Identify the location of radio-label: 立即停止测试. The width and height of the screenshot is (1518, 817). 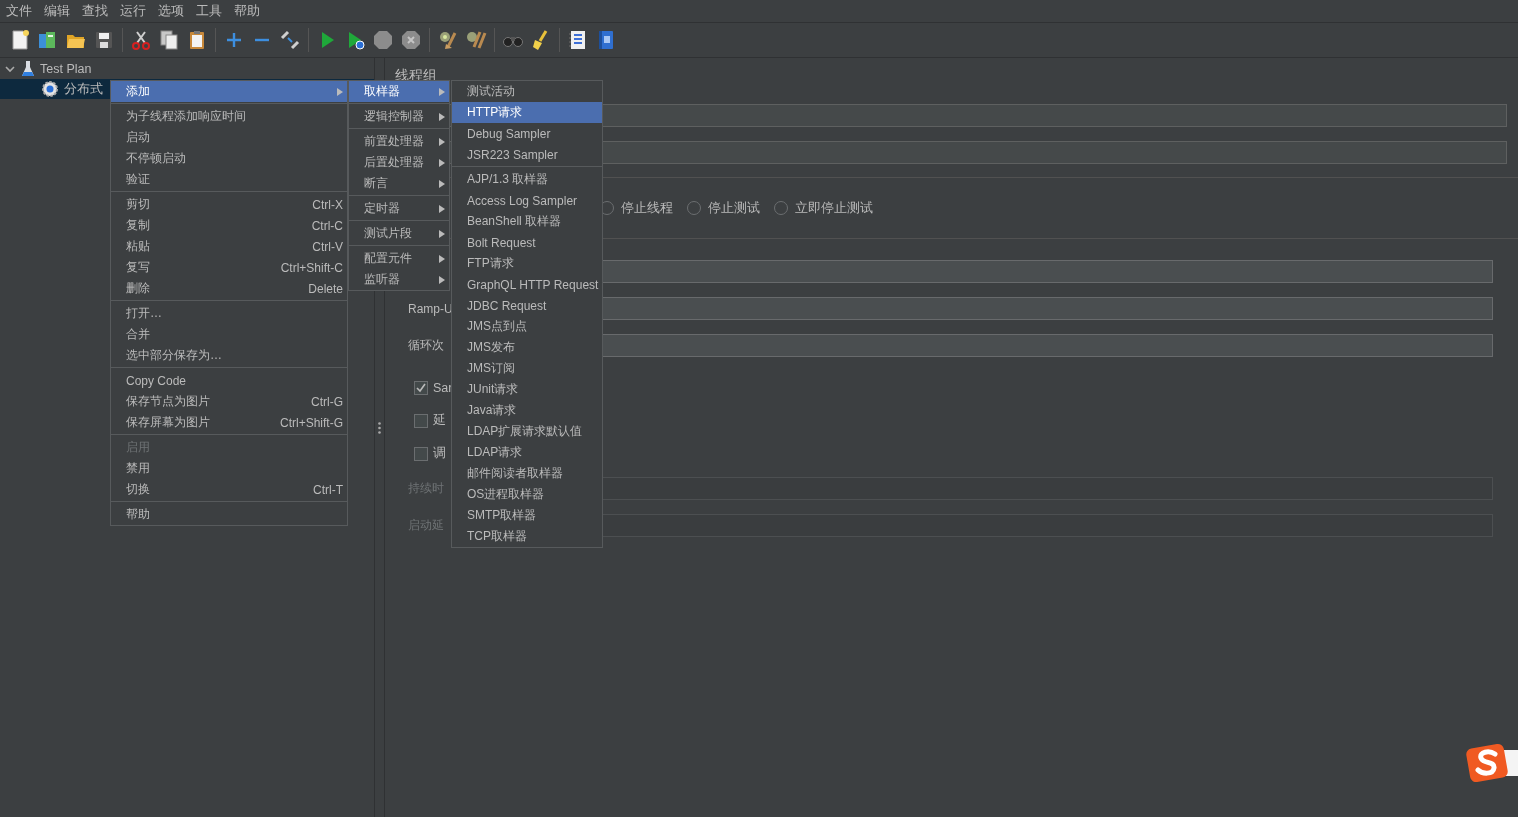
(834, 208).